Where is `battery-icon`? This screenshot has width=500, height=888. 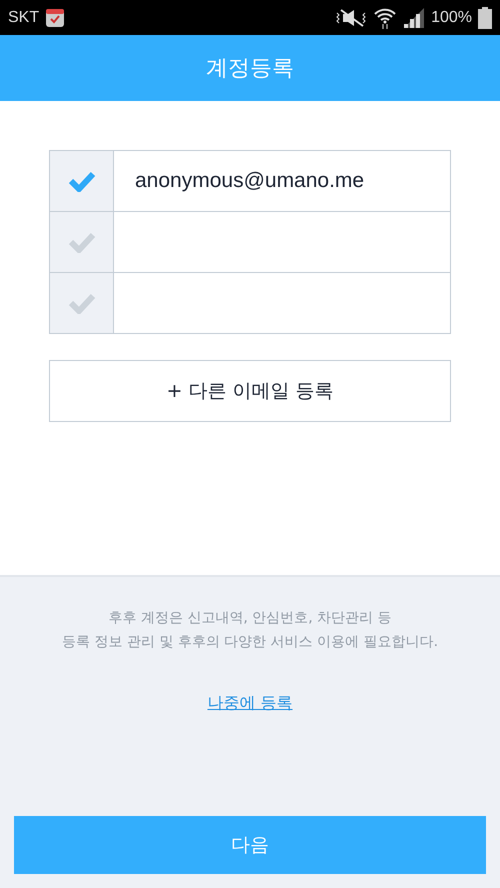
battery-icon is located at coordinates (485, 17).